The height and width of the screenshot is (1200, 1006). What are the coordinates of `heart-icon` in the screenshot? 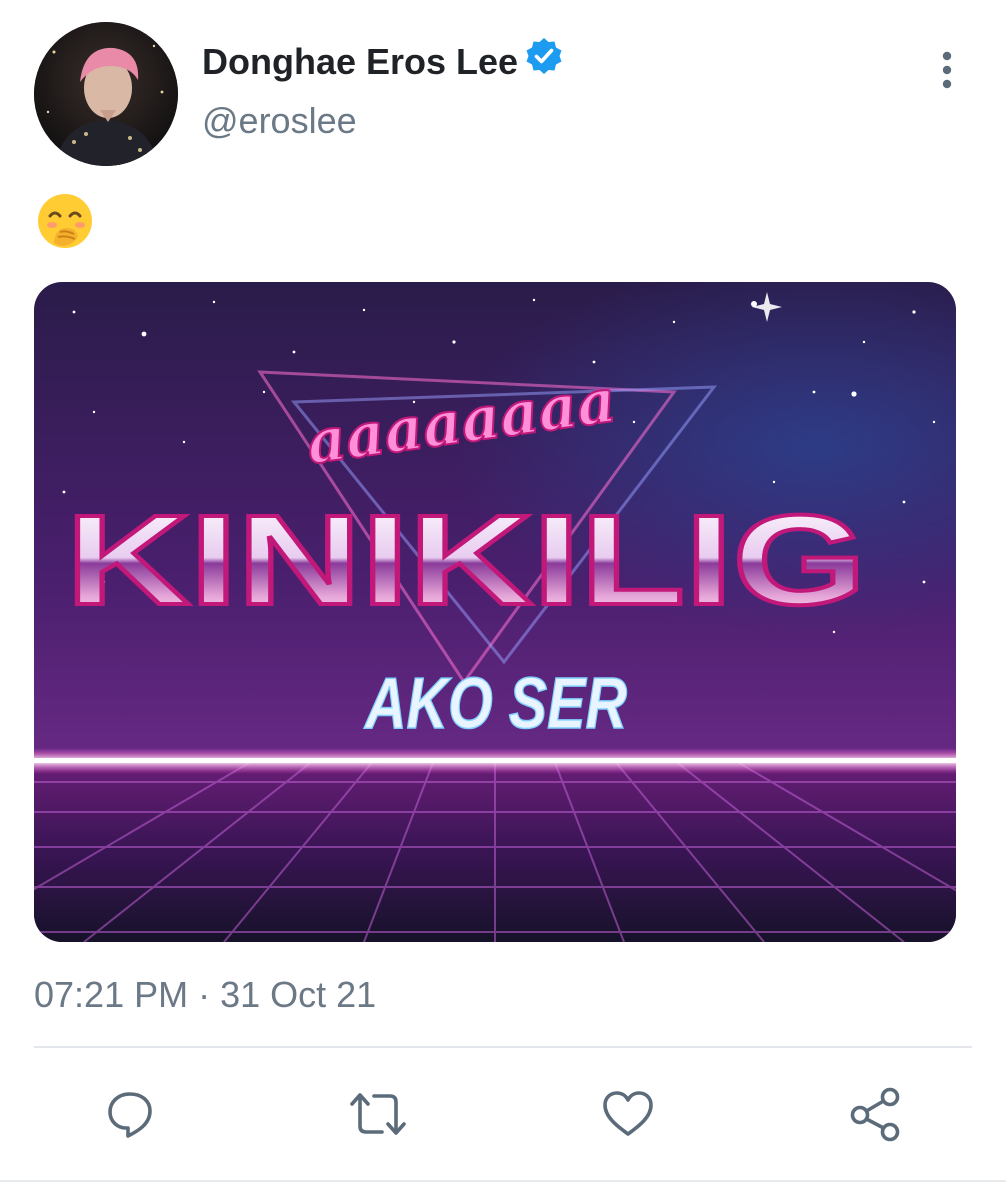 It's located at (628, 1113).